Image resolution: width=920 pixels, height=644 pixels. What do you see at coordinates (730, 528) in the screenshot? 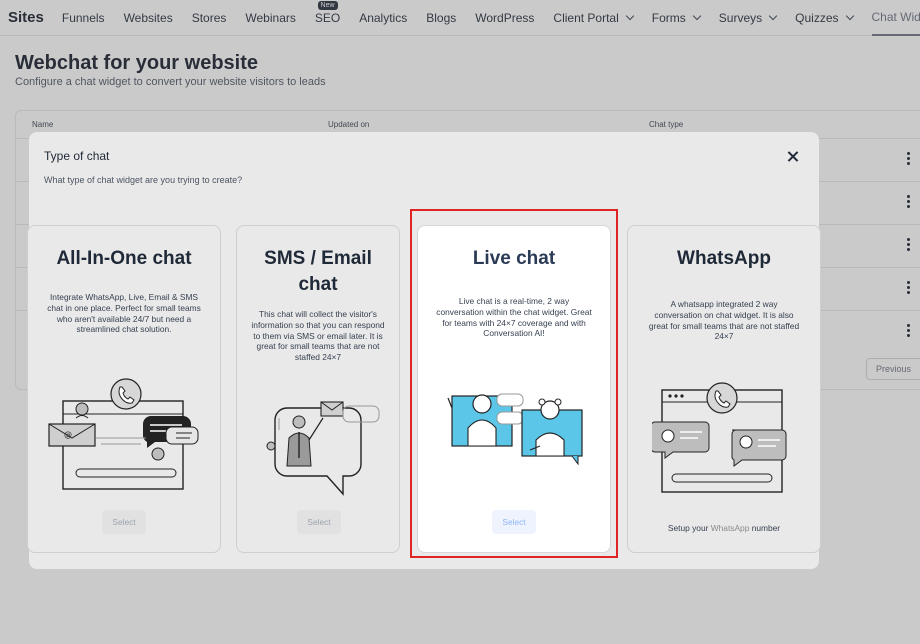
I see `whatsapp-setup-link: WhatsApp` at bounding box center [730, 528].